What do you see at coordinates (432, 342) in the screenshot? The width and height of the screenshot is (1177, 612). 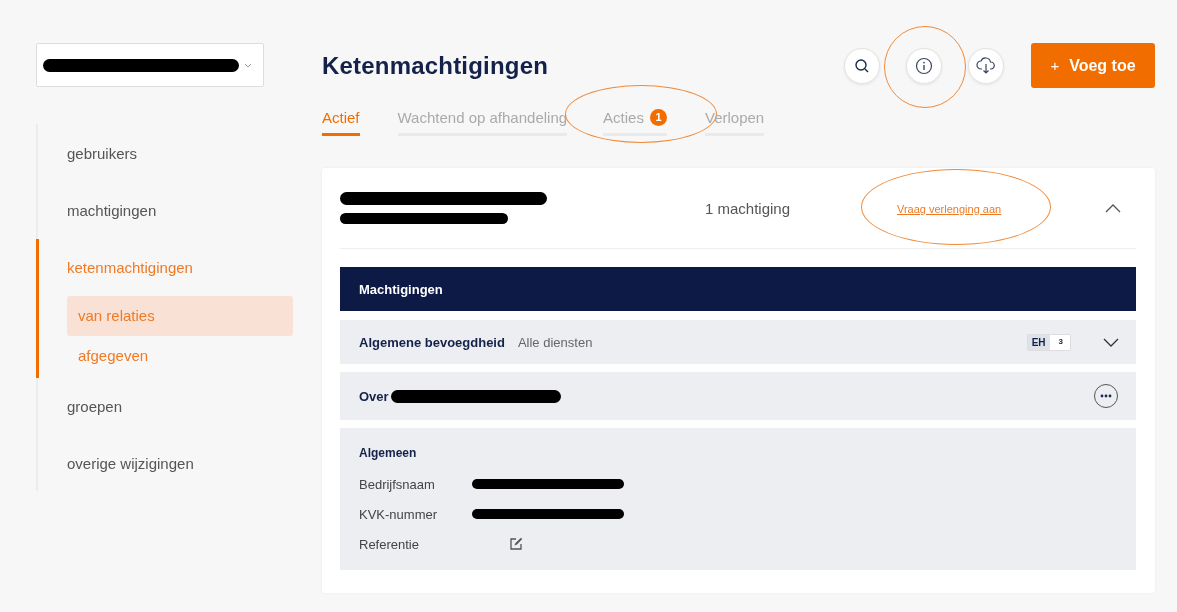 I see `permission-title: Algemene bevoegdheid` at bounding box center [432, 342].